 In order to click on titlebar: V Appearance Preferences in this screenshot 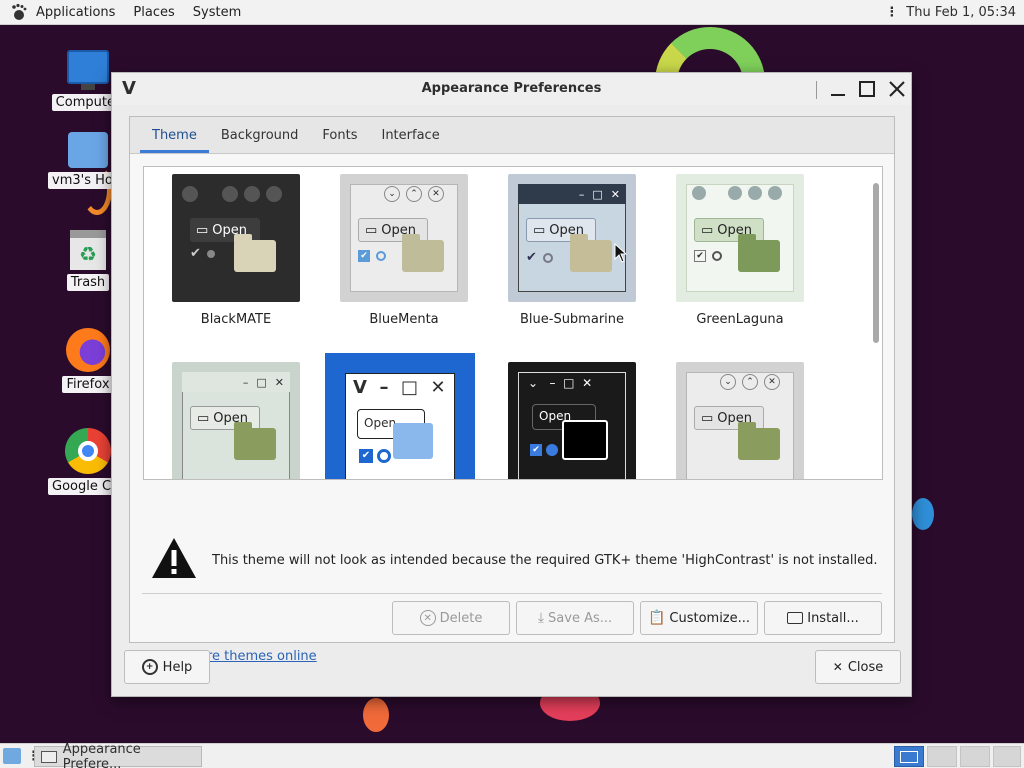, I will do `click(511, 89)`.